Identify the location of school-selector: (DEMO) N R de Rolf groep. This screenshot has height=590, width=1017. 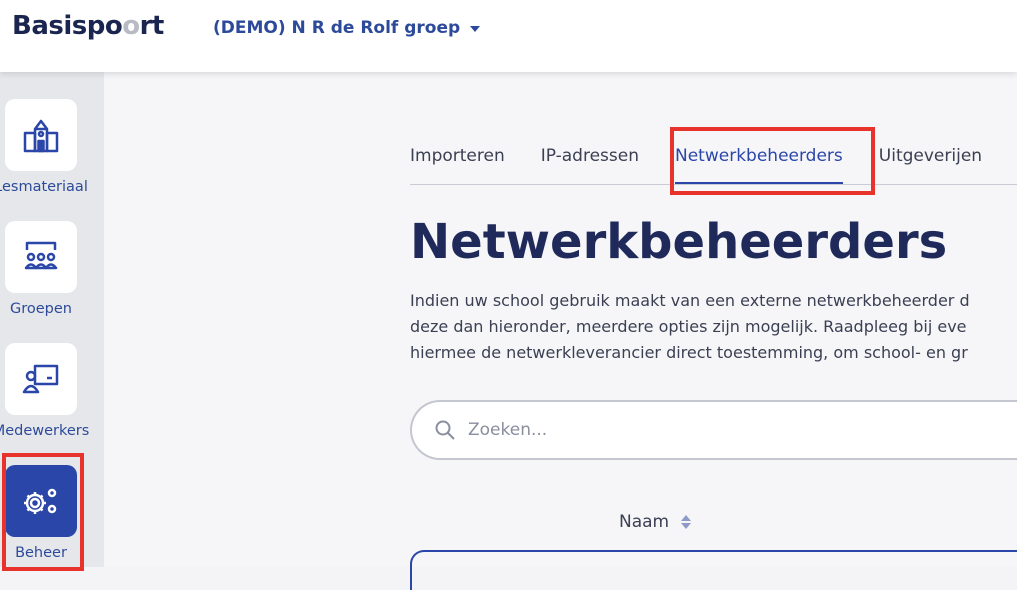
(347, 28).